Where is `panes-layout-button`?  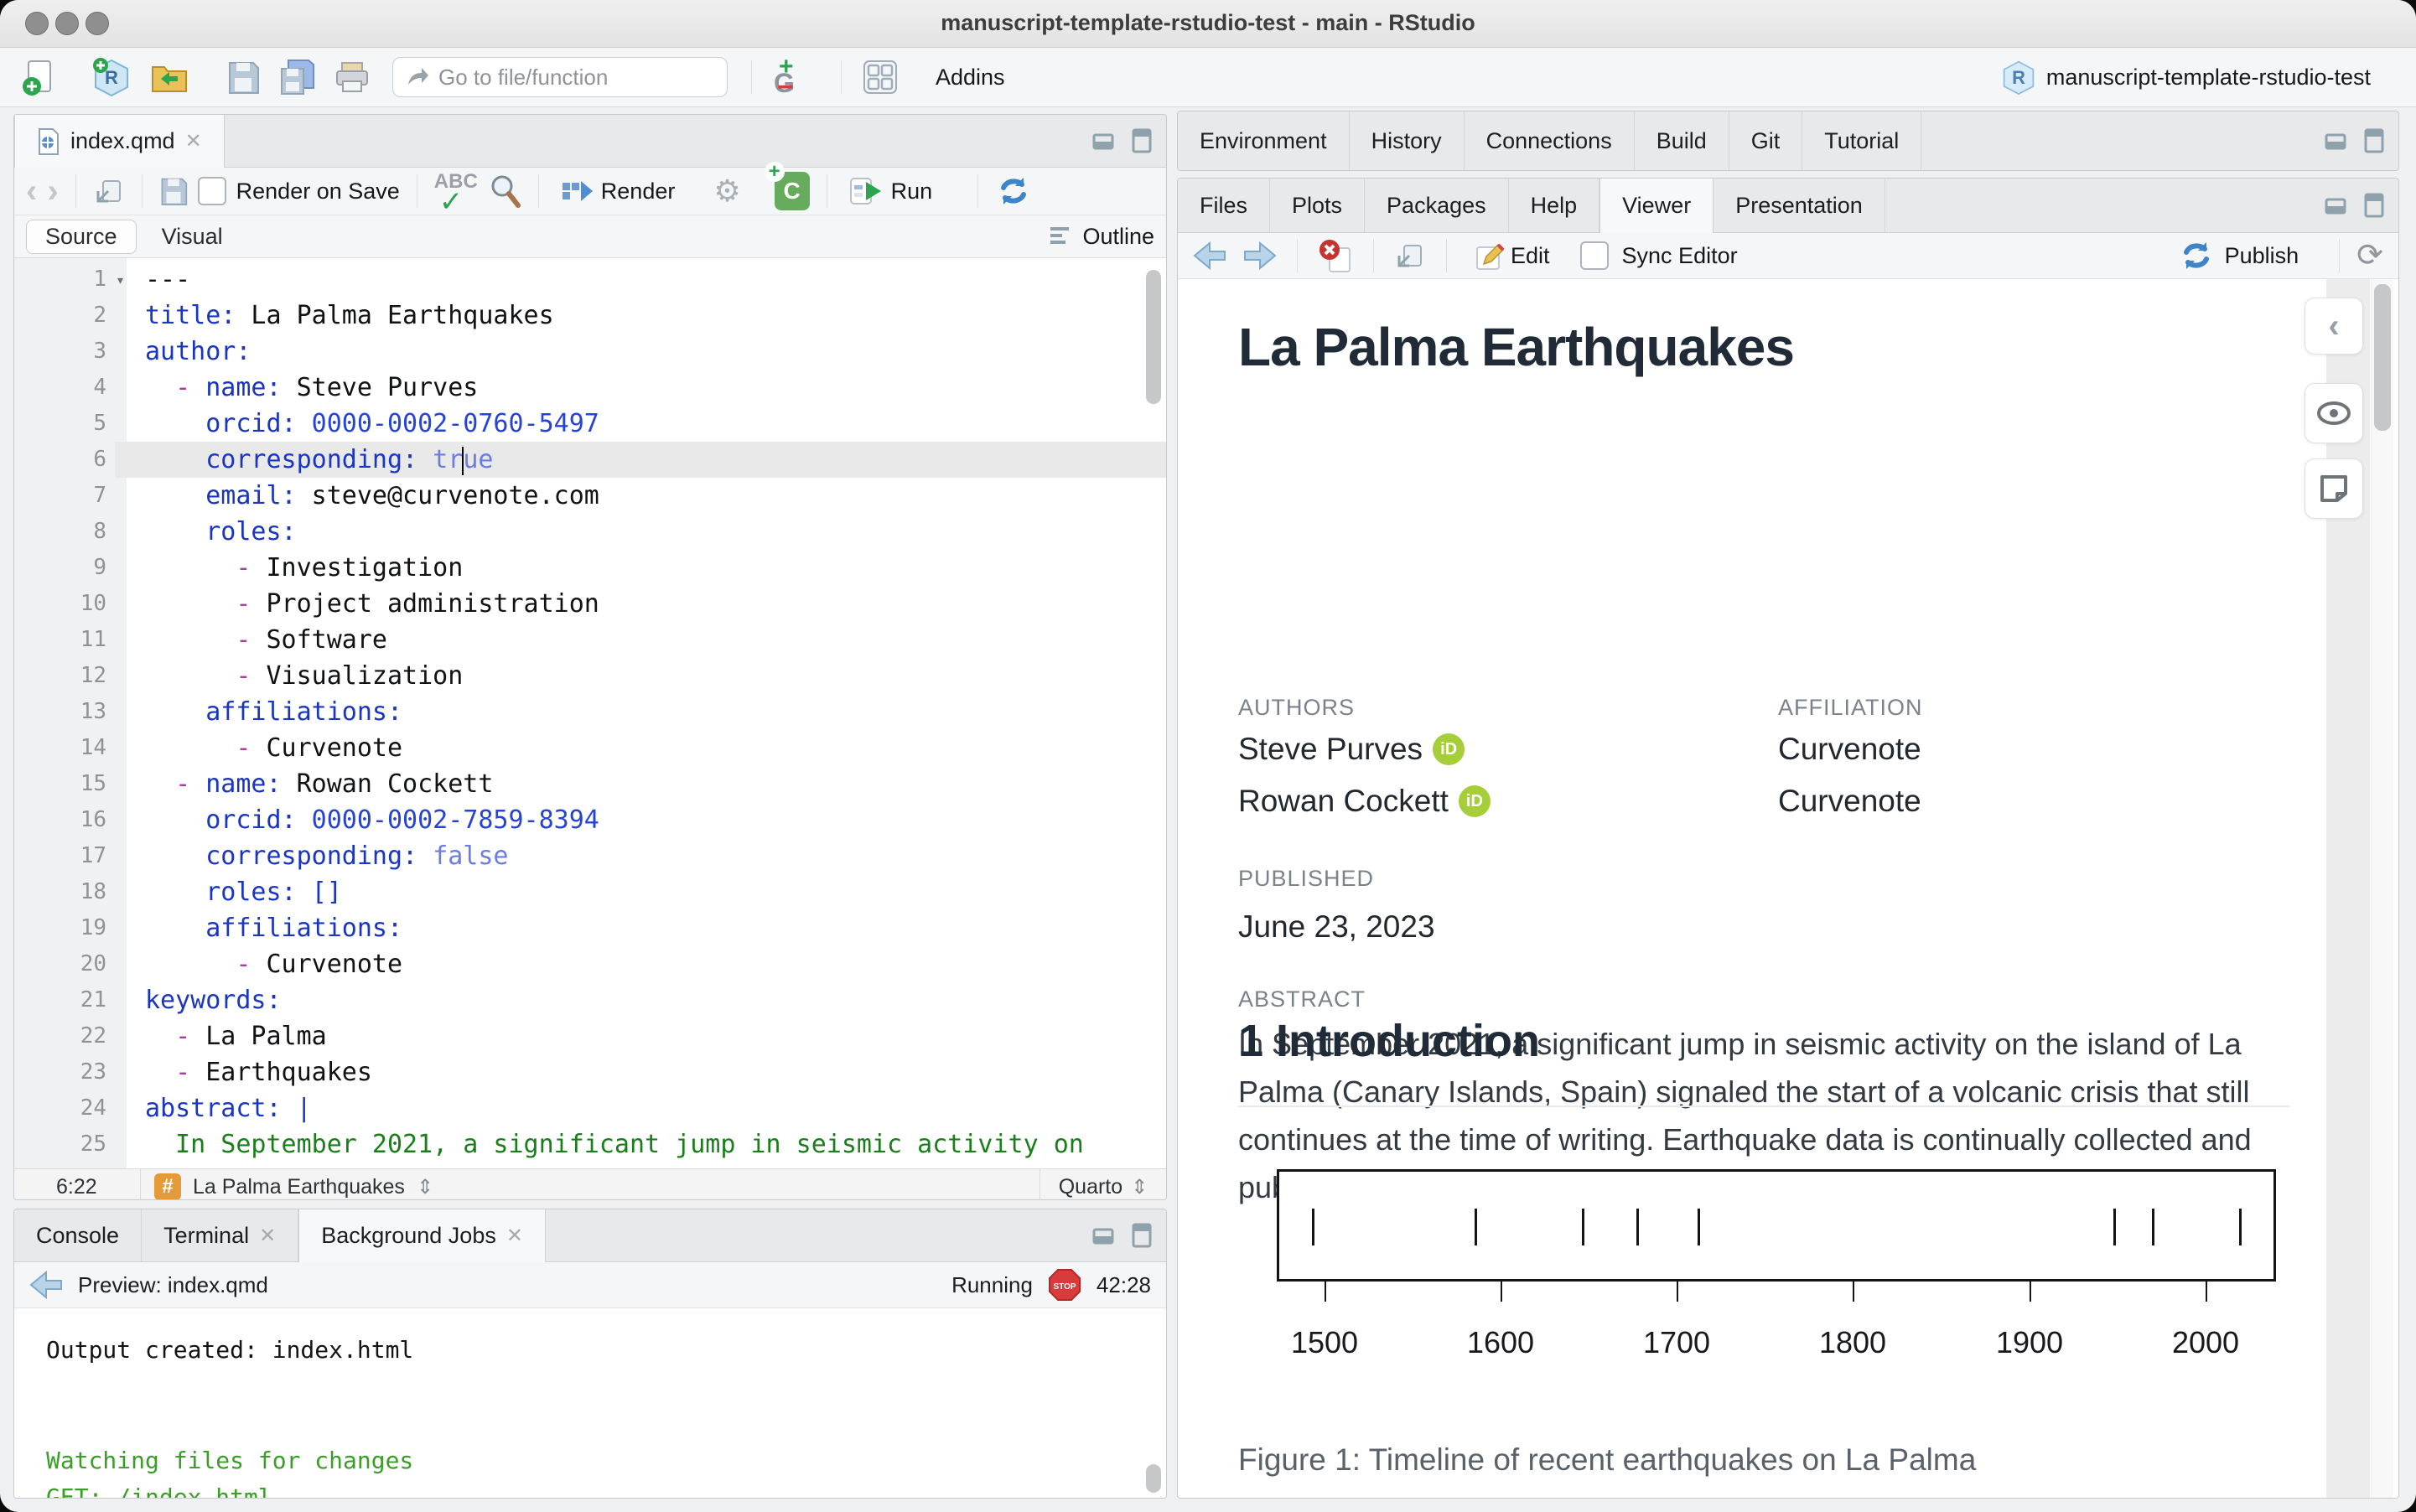
panes-layout-button is located at coordinates (890, 77).